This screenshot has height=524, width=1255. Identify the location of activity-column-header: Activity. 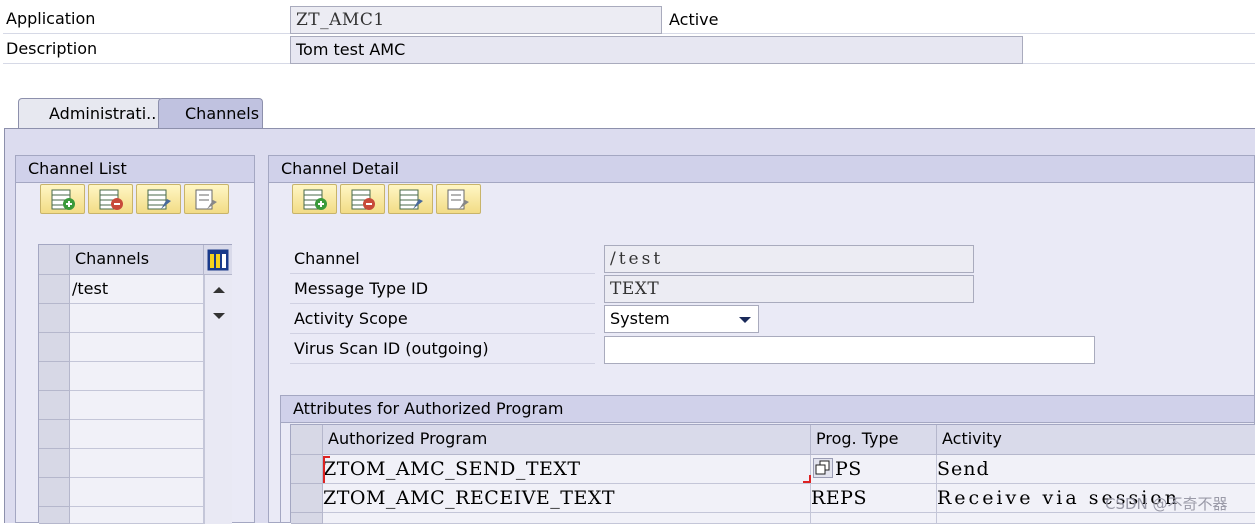
(1096, 440).